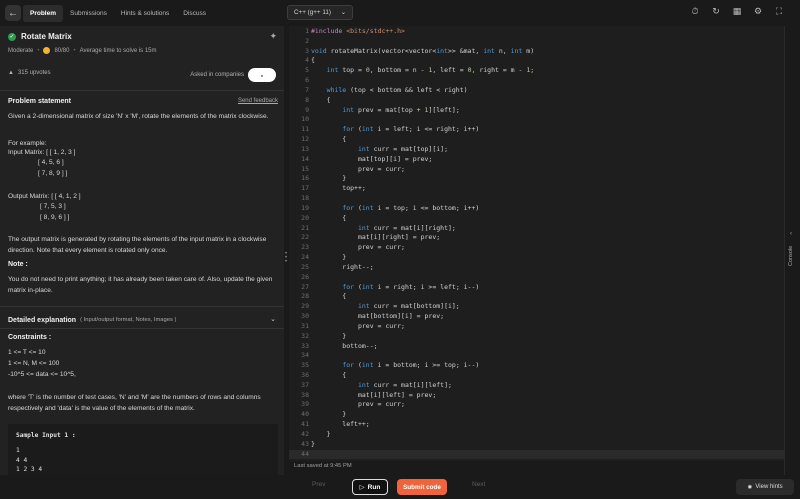 This screenshot has width=800, height=499. What do you see at coordinates (318, 484) in the screenshot?
I see `prev-button: Prev` at bounding box center [318, 484].